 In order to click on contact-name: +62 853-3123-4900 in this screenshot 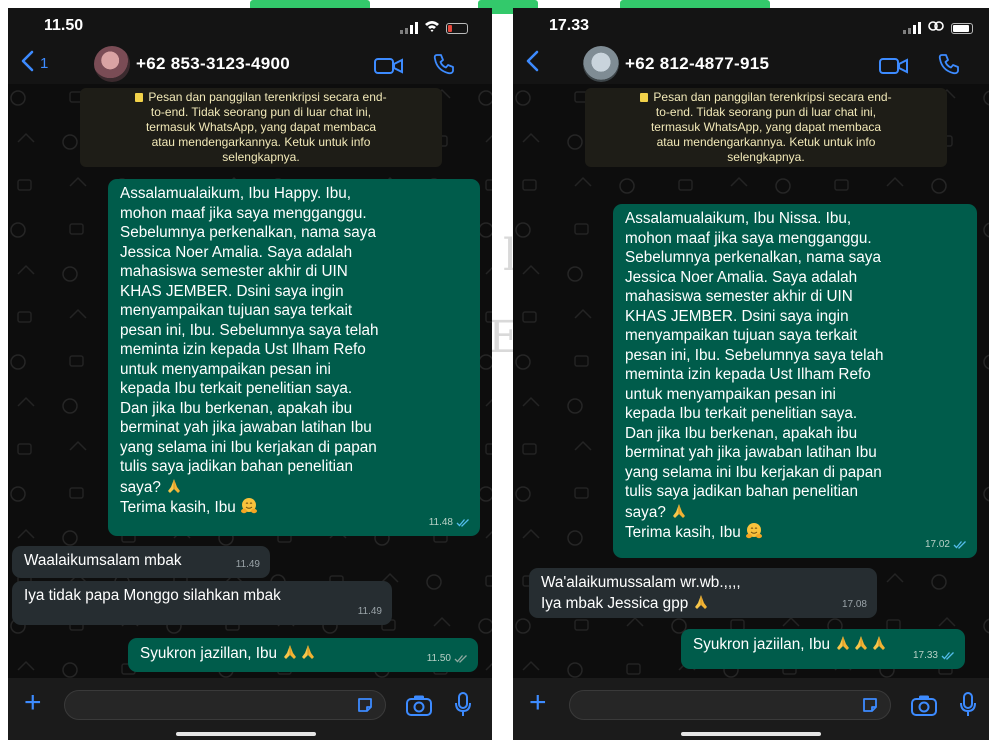, I will do `click(213, 64)`.